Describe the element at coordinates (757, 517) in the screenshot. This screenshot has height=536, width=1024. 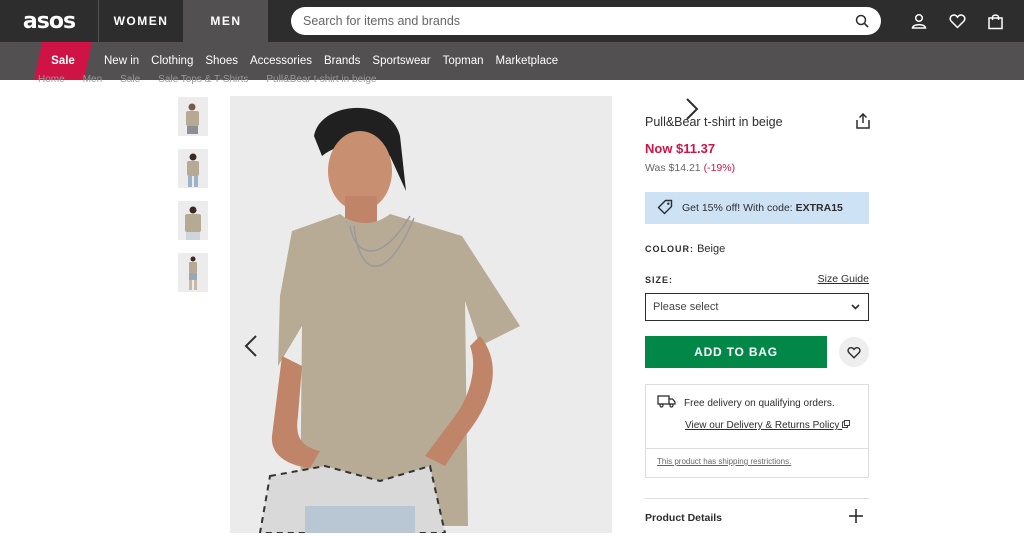
I see `product-details-accordion: Product Details` at that location.